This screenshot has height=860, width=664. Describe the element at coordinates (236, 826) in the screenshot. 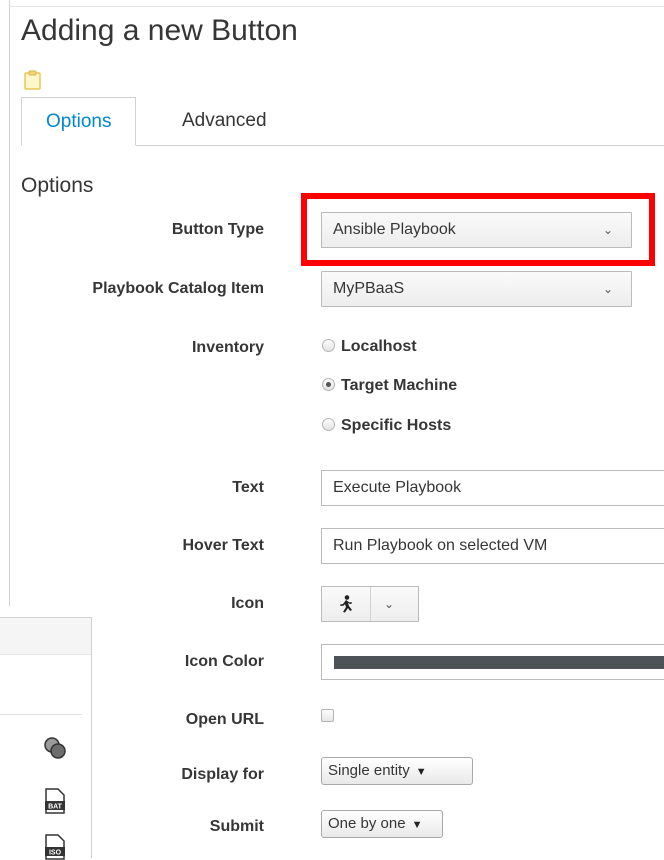

I see `submit-label: Submit` at that location.